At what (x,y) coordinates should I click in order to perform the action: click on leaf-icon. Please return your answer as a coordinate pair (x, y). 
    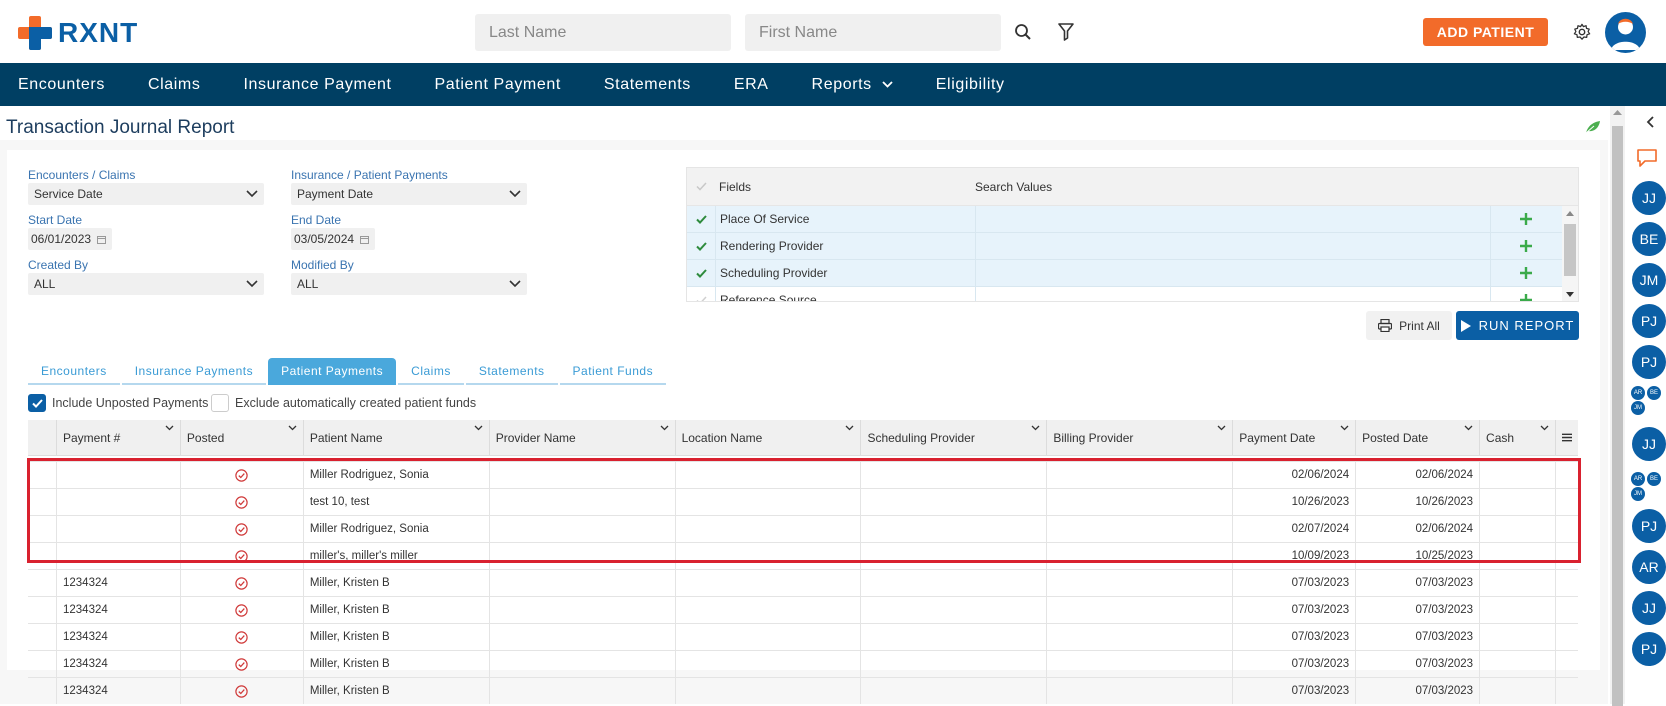
    Looking at the image, I should click on (1593, 129).